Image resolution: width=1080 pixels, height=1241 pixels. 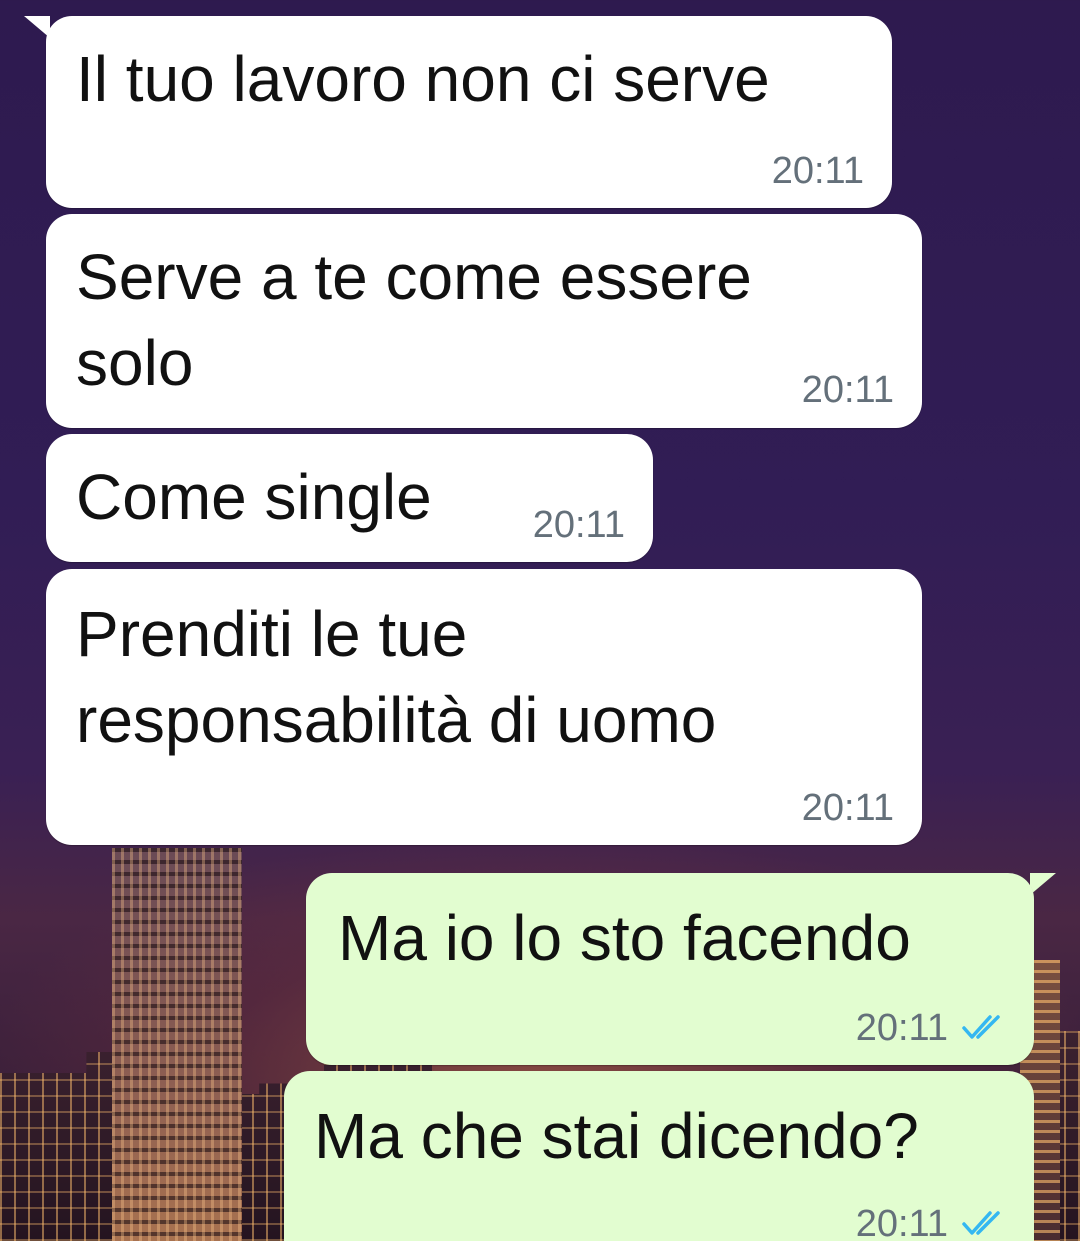 I want to click on message-text: Ma che stai dicendo?, so click(x=616, y=1136).